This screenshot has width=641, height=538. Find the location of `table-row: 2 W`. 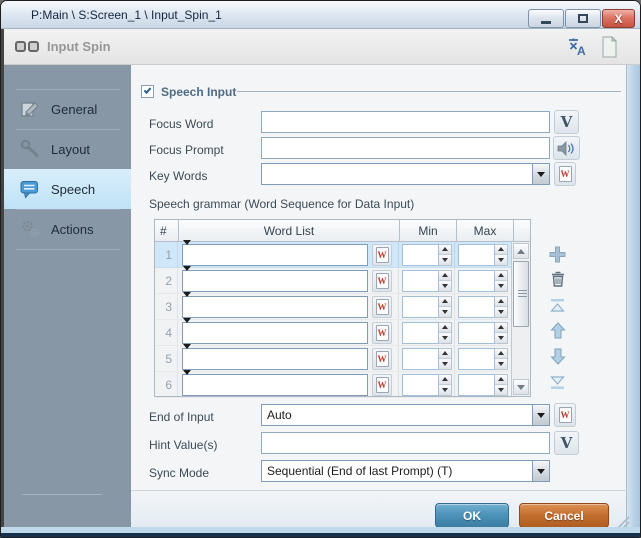

table-row: 2 W is located at coordinates (333, 279).